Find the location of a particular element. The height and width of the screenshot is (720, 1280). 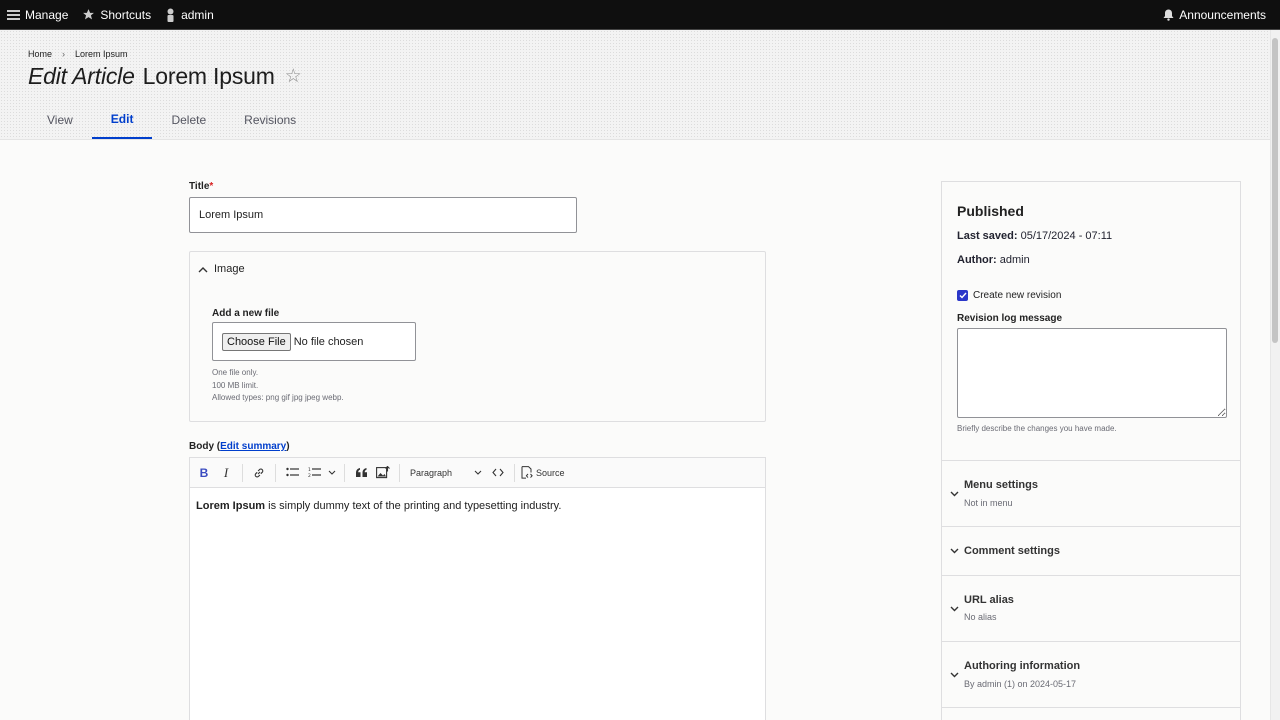

file-desc-types: Allowed types: png gif jpg jpeg webp. is located at coordinates (278, 397).